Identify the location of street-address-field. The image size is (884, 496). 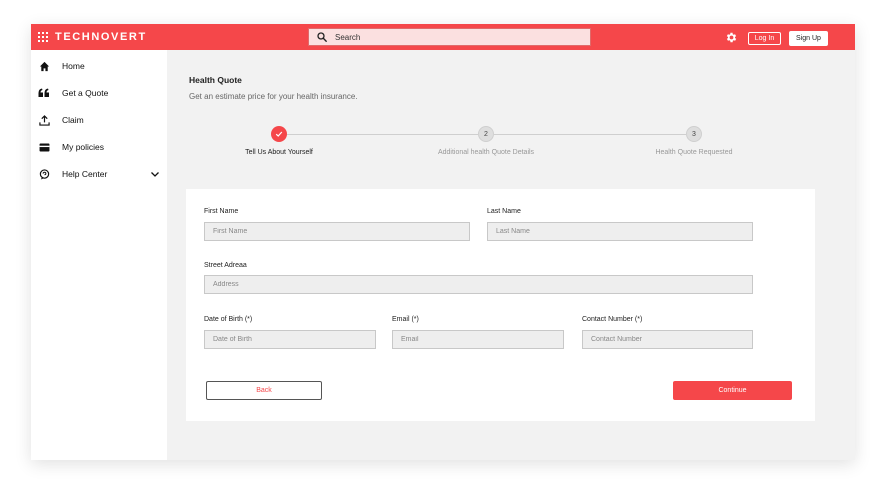
(478, 284).